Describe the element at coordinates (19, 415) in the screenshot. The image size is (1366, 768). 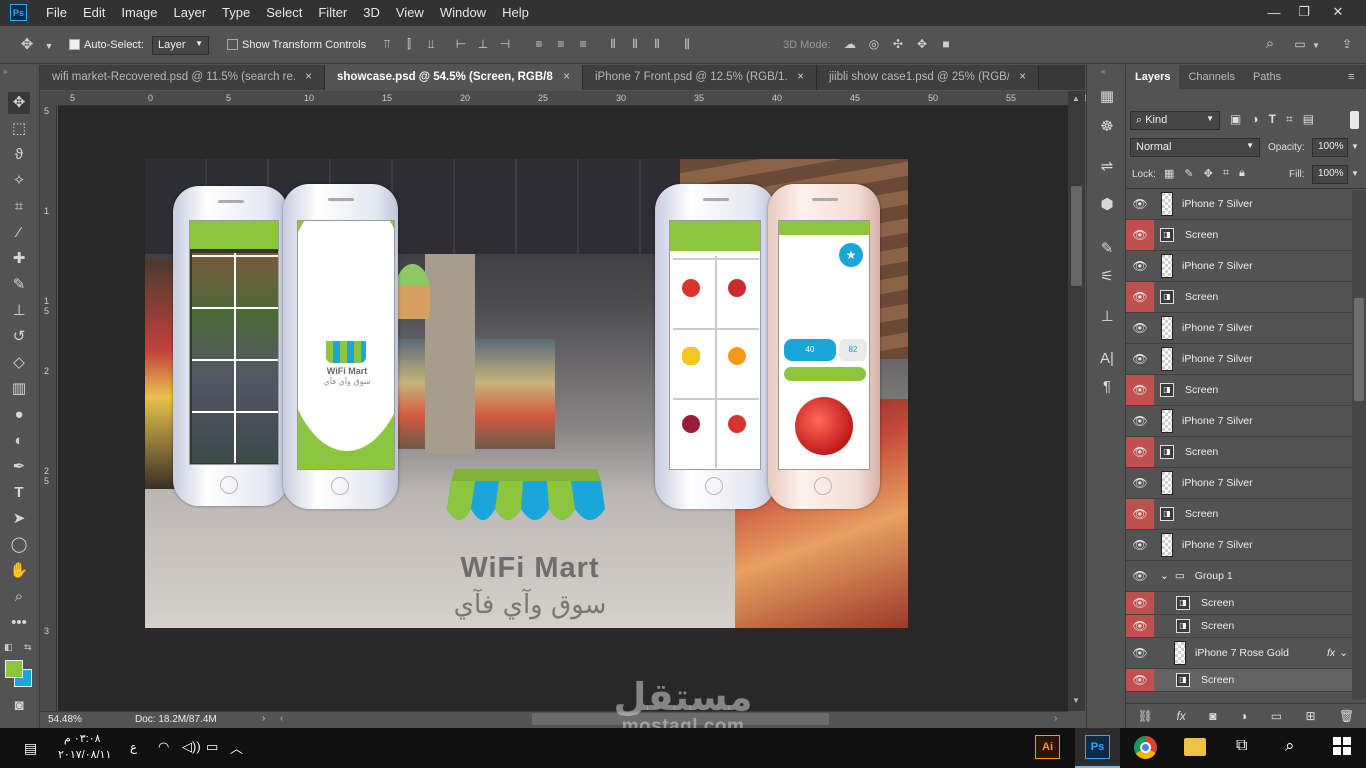
I see `blur-tool-icon: ●` at that location.